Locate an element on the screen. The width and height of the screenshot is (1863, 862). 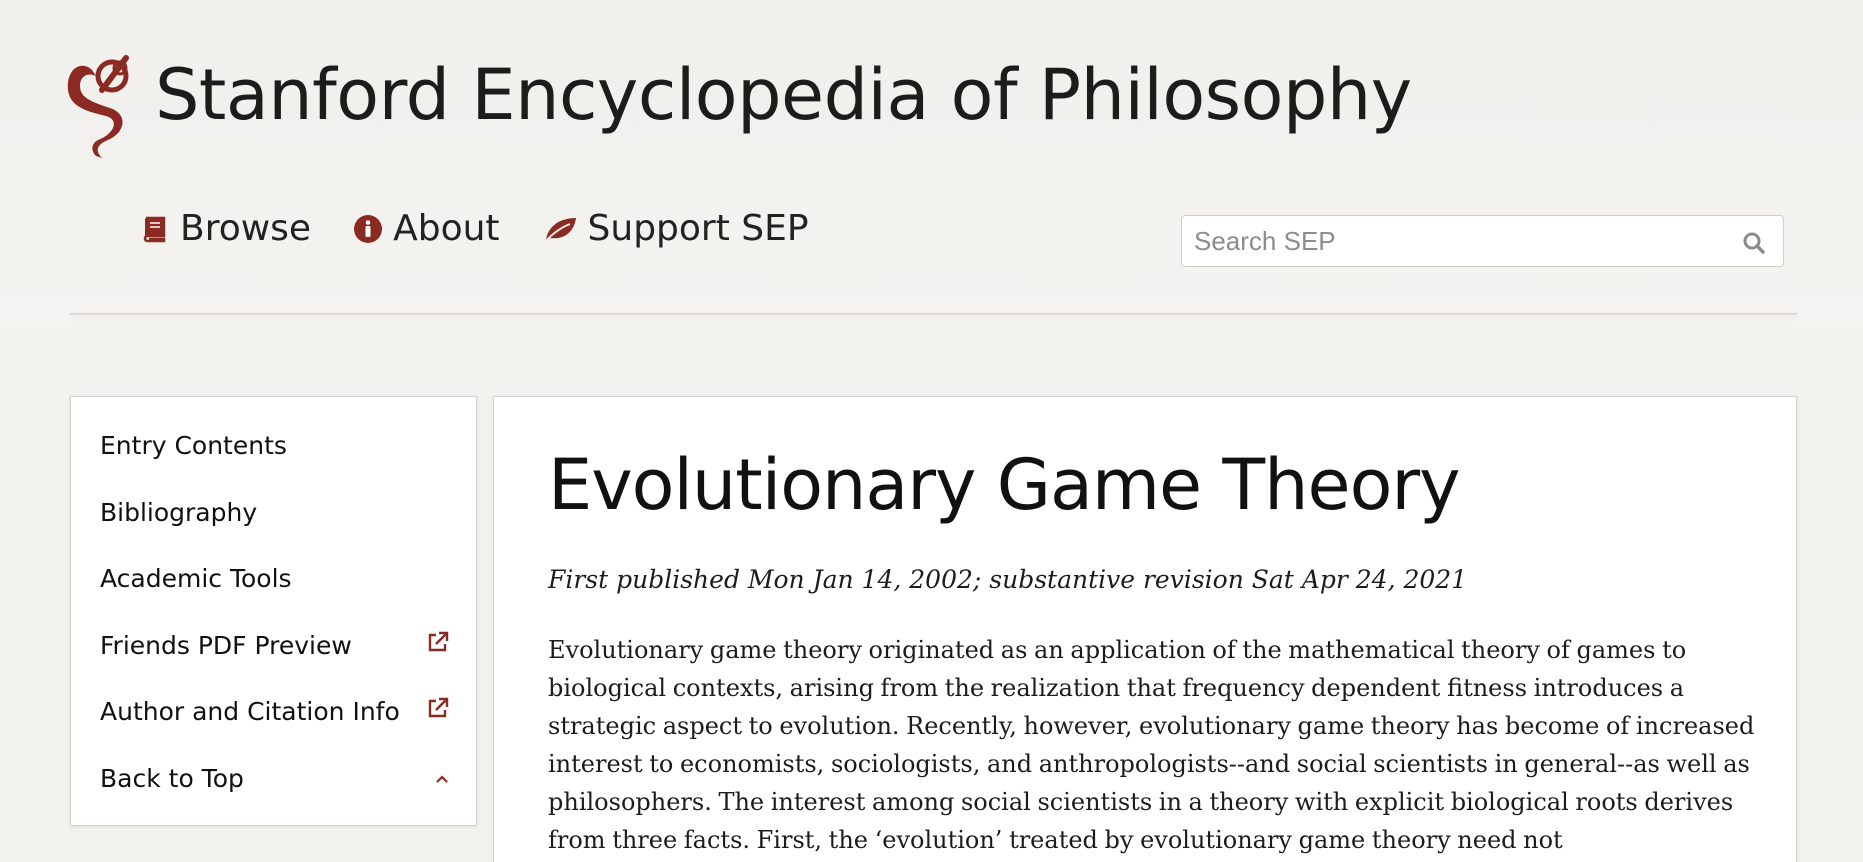
info-circle-icon is located at coordinates (368, 229).